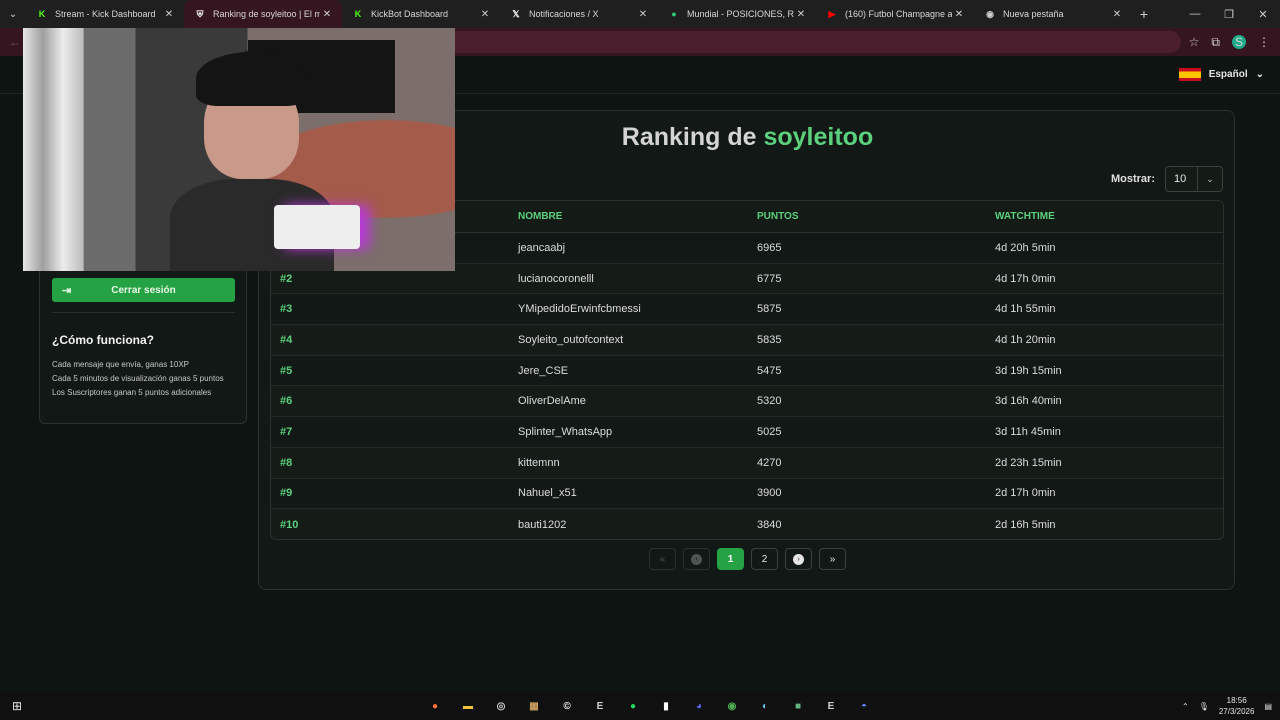 The height and width of the screenshot is (720, 1280). What do you see at coordinates (832, 559) in the screenshot?
I see `last-page-button: »` at bounding box center [832, 559].